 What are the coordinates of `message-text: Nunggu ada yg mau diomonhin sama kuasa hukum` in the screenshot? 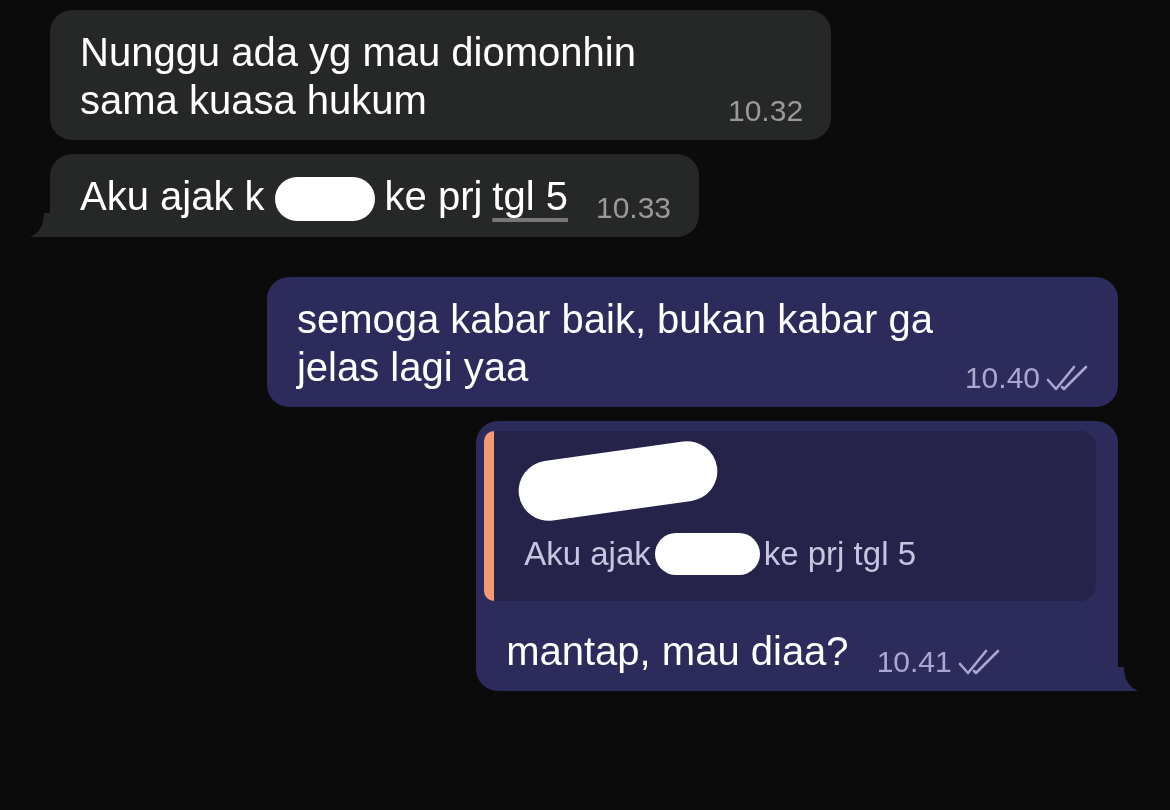 It's located at (358, 76).